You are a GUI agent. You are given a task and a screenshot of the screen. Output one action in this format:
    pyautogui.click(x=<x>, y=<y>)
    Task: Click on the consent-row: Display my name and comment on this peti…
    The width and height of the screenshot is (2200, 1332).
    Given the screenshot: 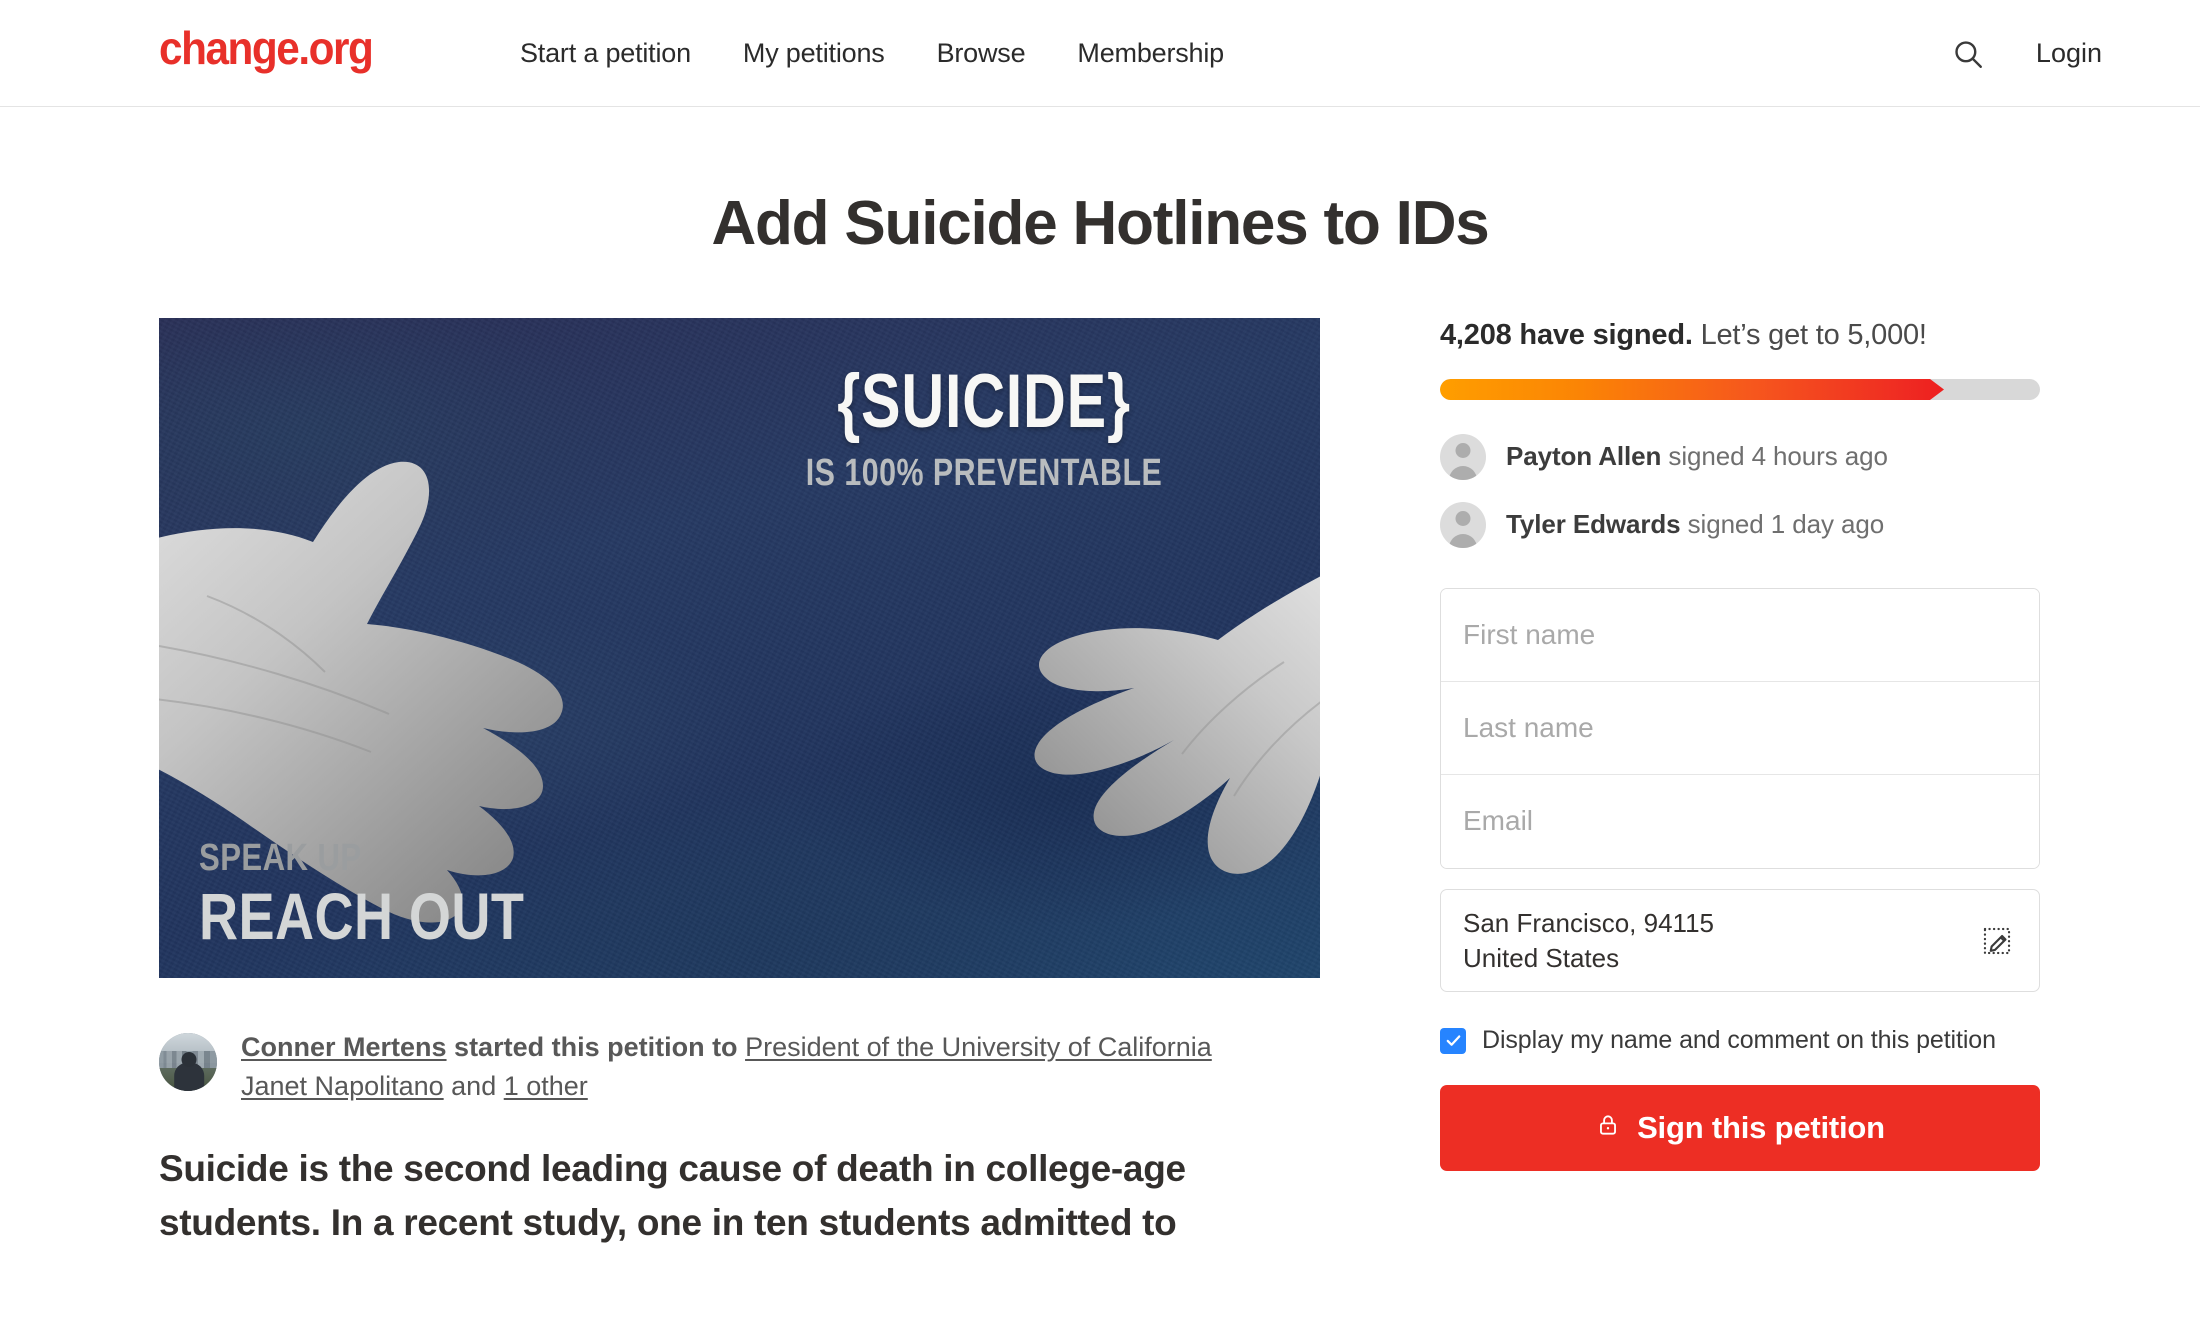 What is the action you would take?
    pyautogui.click(x=1740, y=1040)
    